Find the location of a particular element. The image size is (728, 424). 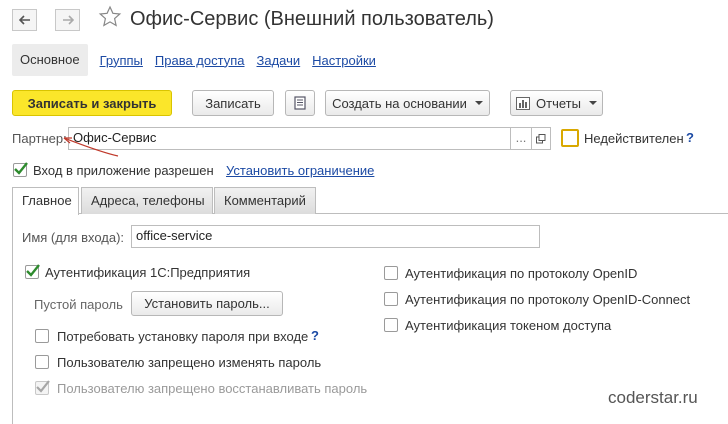

invalid-help-icon: ? is located at coordinates (690, 137).